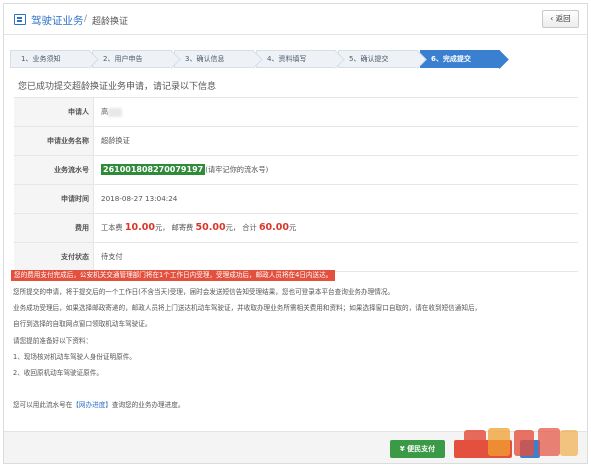 Image resolution: width=591 pixels, height=467 pixels. Describe the element at coordinates (295, 19) in the screenshot. I see `page-header: 驾驶证业务 / 超龄换证 ‹ 返回` at that location.